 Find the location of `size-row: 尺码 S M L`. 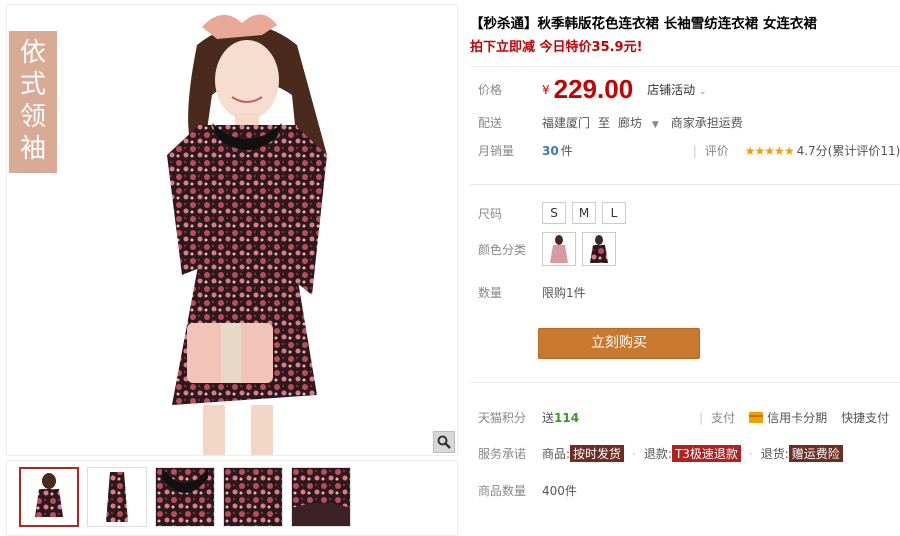

size-row: 尺码 S M L is located at coordinates (555, 213).